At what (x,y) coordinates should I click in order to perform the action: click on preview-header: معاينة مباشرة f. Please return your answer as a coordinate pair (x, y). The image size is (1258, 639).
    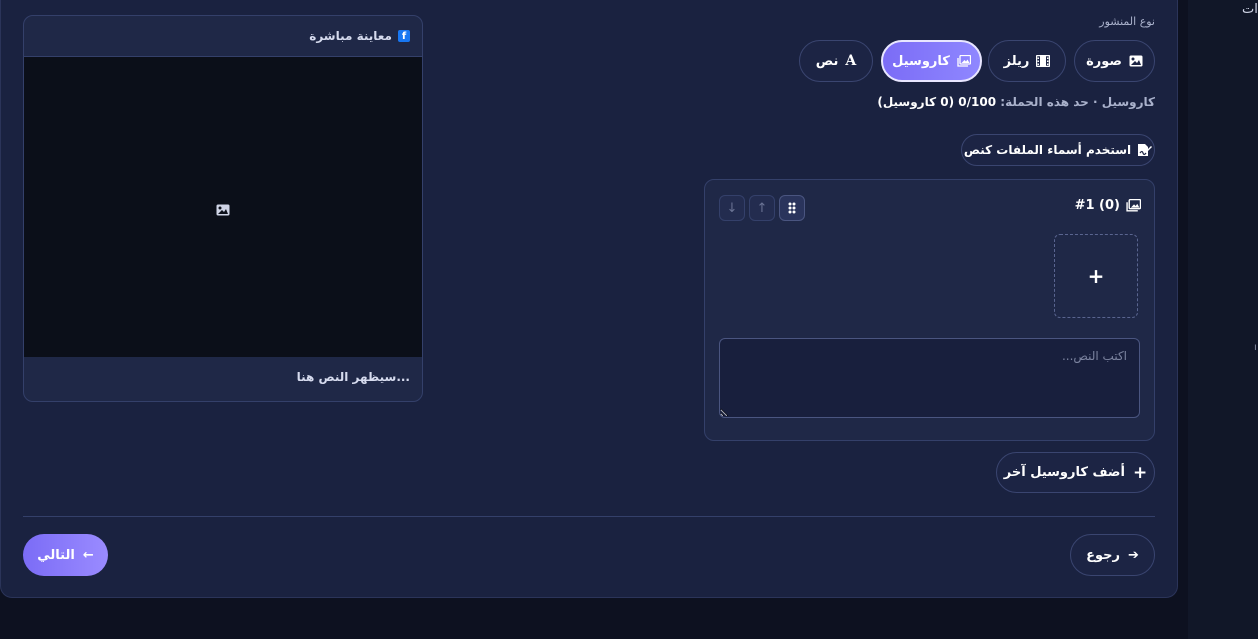
    Looking at the image, I should click on (223, 36).